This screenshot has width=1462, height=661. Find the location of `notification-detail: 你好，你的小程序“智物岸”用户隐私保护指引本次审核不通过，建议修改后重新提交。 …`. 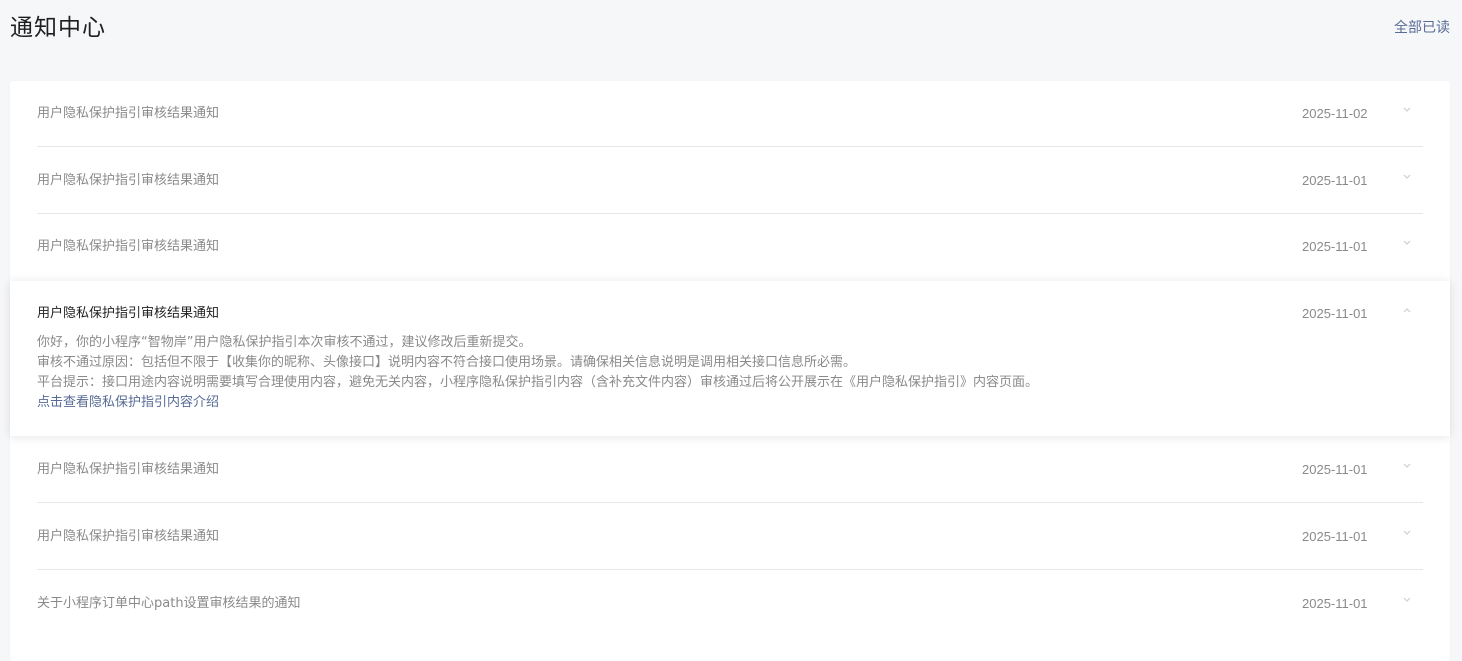

notification-detail: 你好，你的小程序“智物岸”用户隐私保护指引本次审核不通过，建议修改后重新提交。 … is located at coordinates (687, 373).